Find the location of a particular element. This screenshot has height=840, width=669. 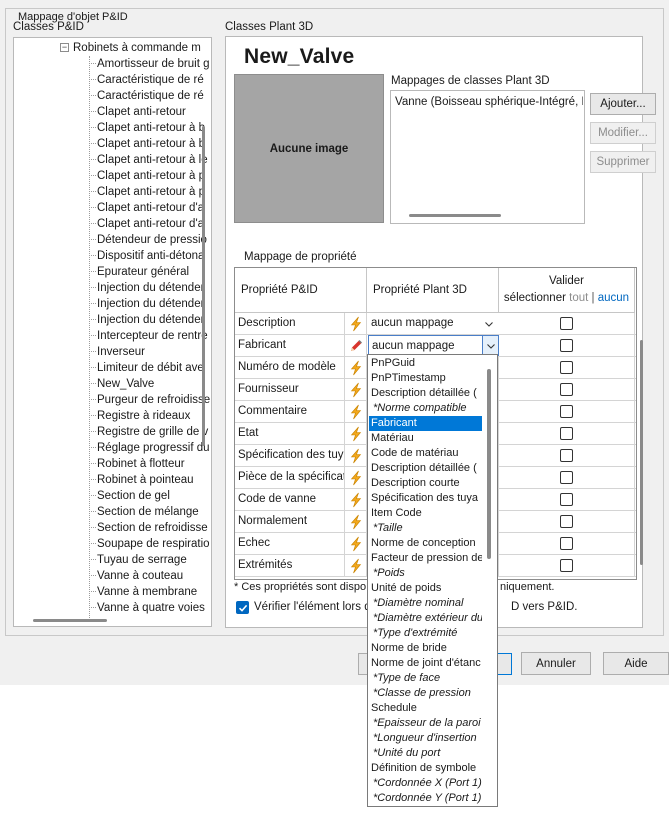

tree-item: Section de refroidisse is located at coordinates (148, 528).